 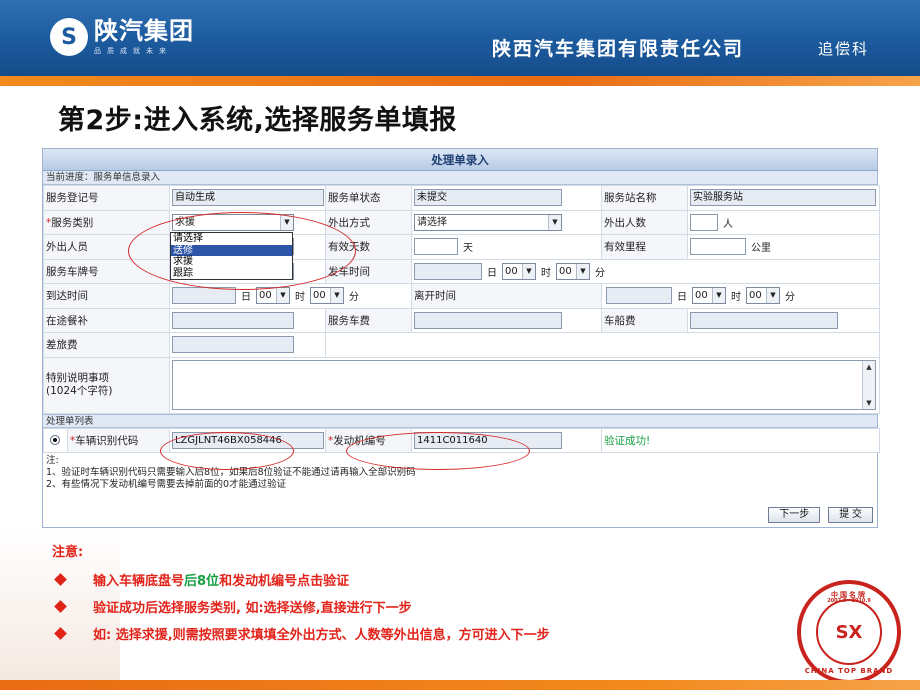 What do you see at coordinates (231, 239) in the screenshot?
I see `dropdown-option: 请选择` at bounding box center [231, 239].